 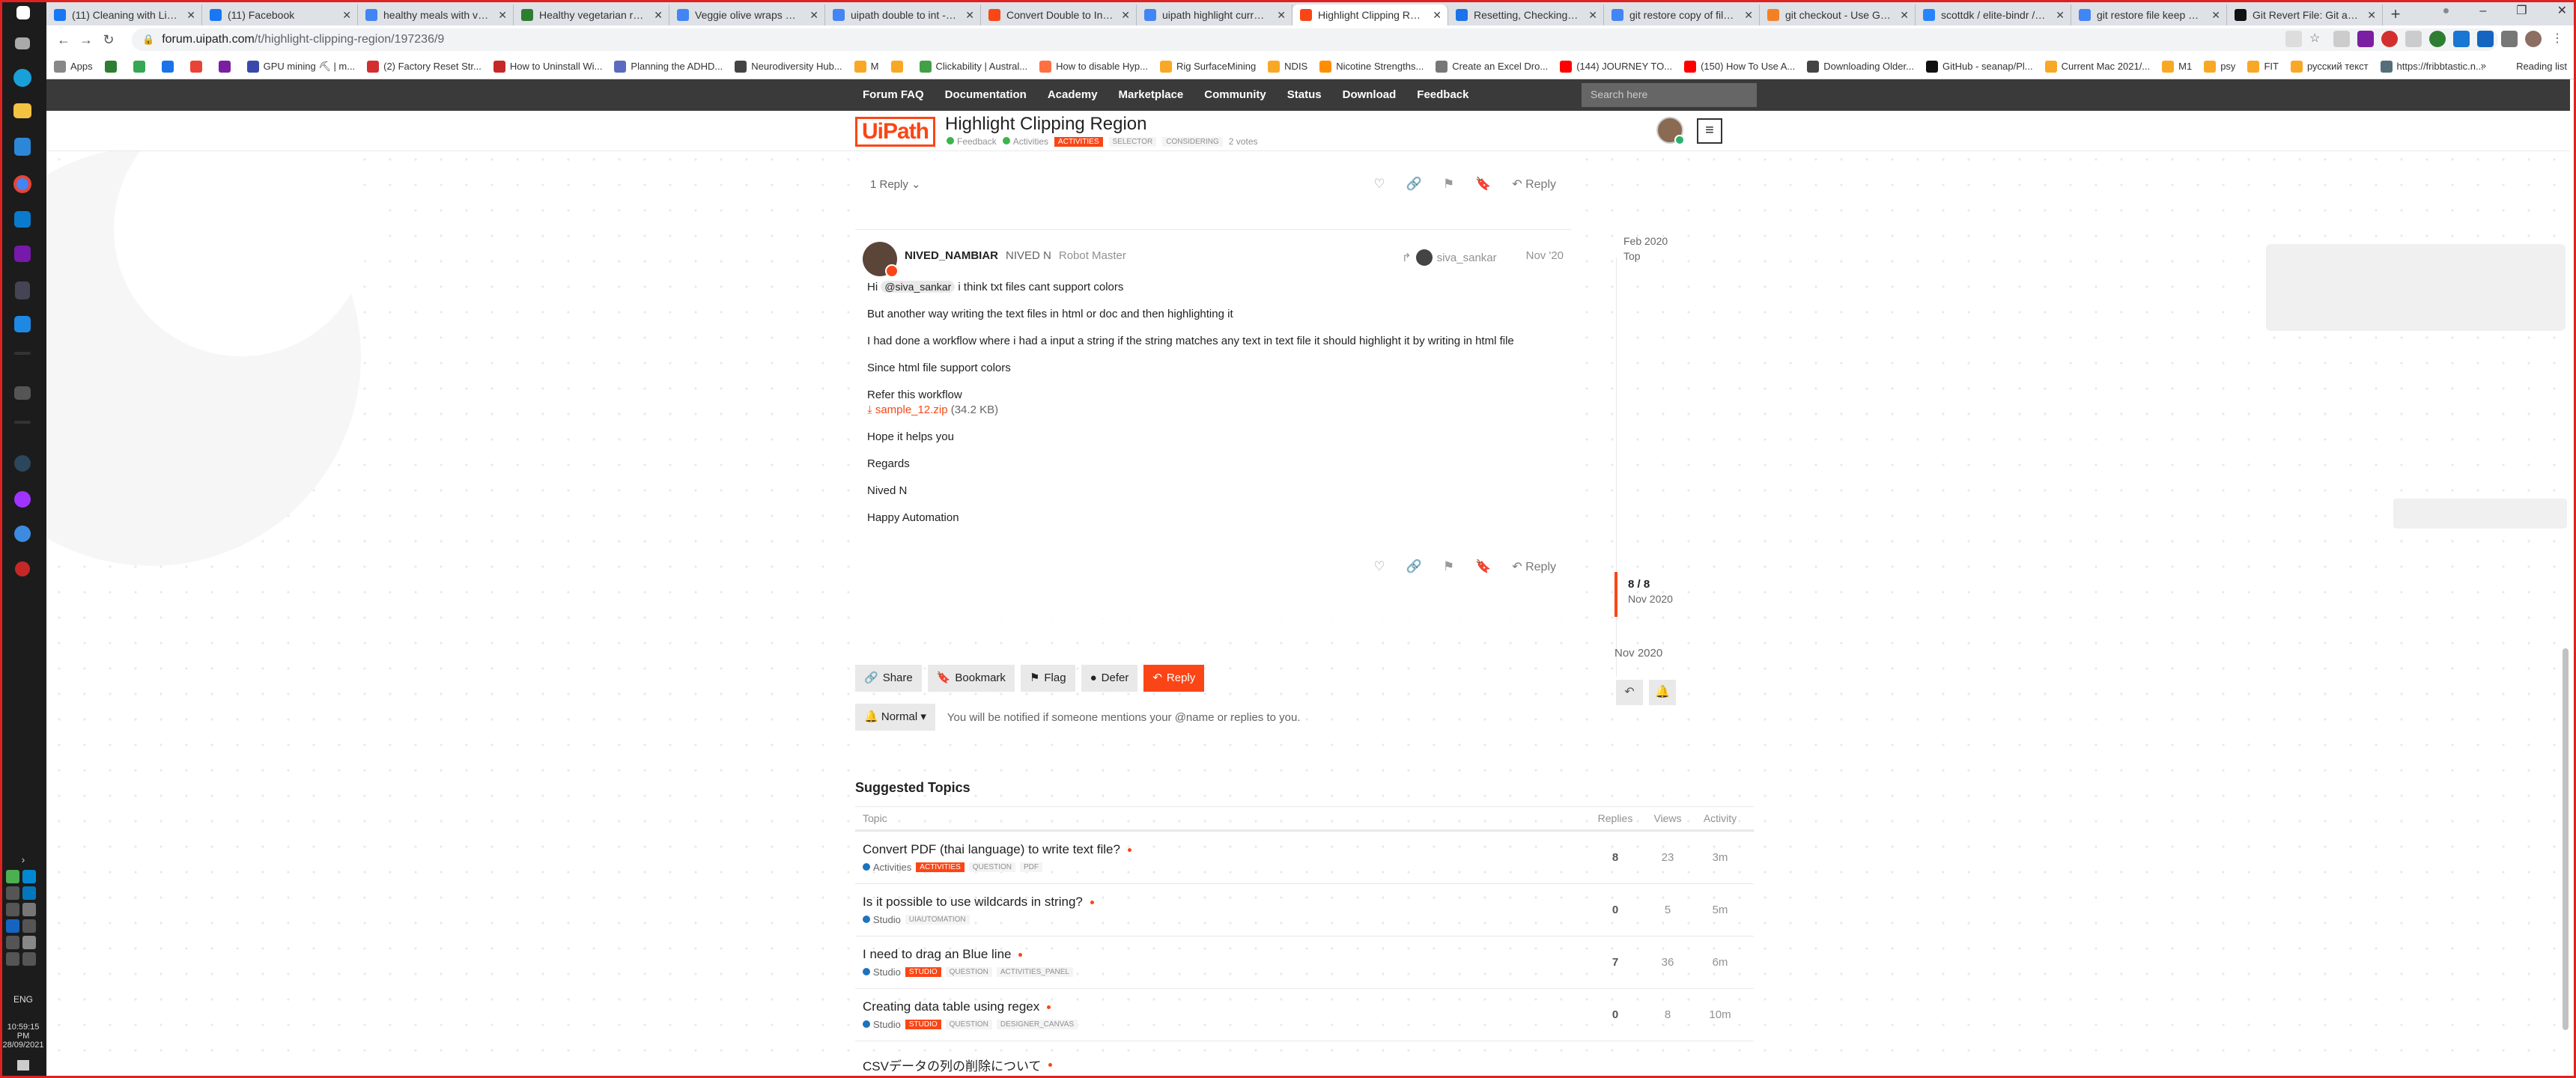 What do you see at coordinates (148, 40) in the screenshot?
I see `lock-icon: 🔒` at bounding box center [148, 40].